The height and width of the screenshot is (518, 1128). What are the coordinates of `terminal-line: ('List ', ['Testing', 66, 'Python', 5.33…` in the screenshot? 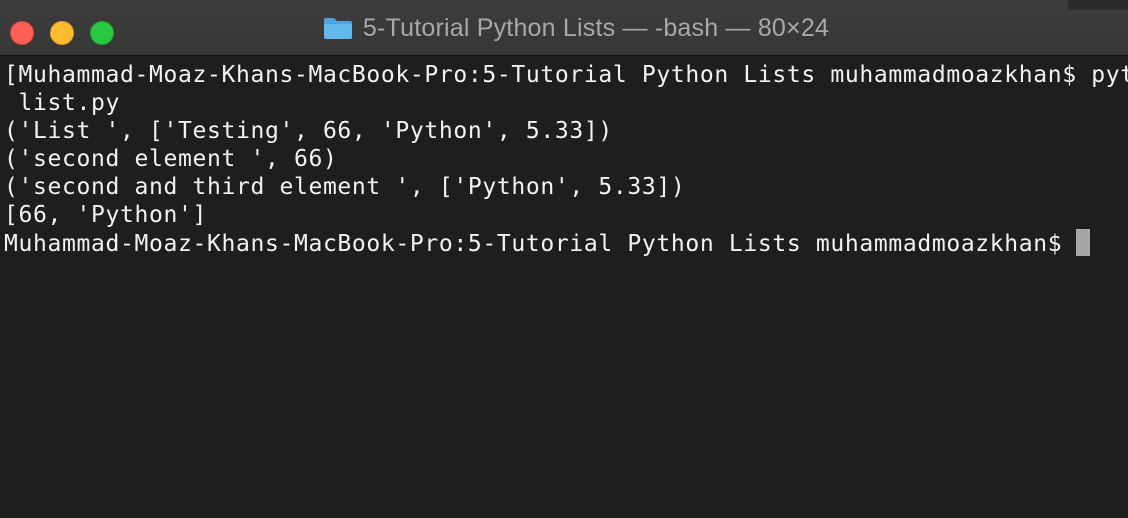 It's located at (308, 131).